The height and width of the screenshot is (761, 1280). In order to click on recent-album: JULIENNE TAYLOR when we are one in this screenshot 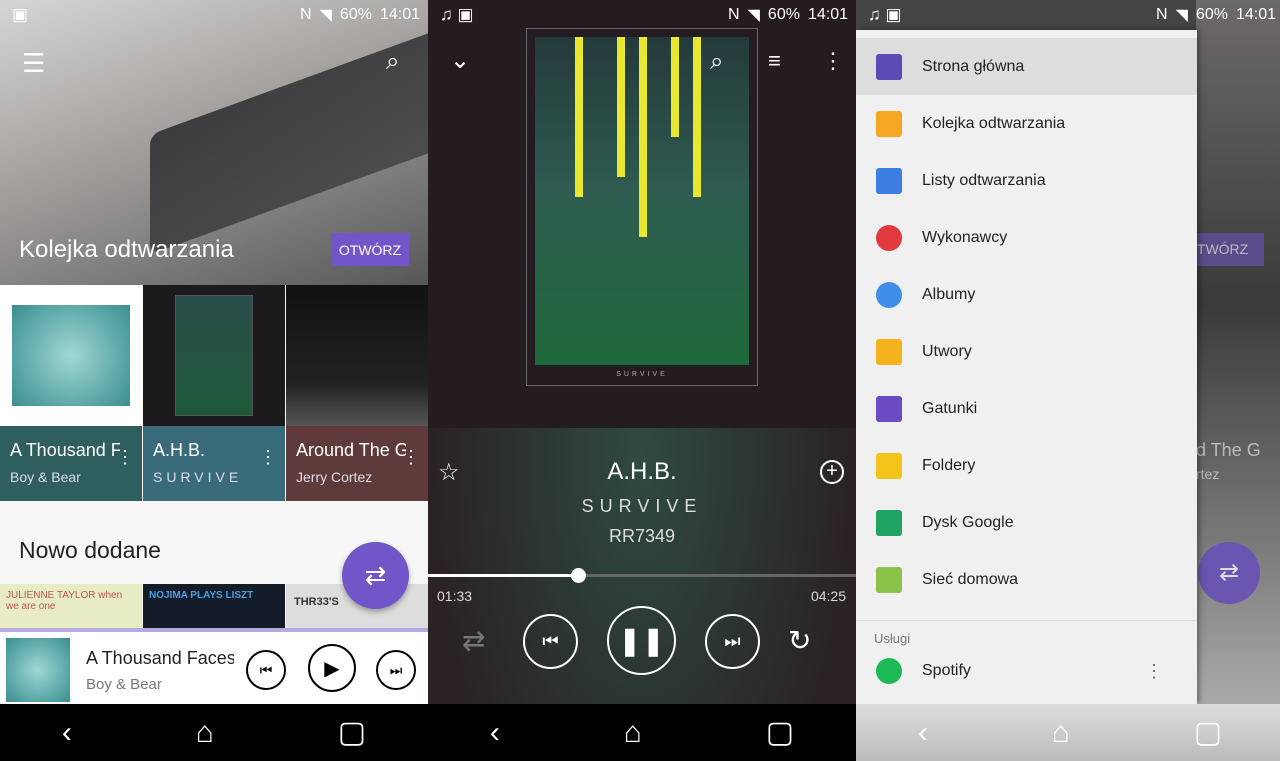, I will do `click(71, 606)`.